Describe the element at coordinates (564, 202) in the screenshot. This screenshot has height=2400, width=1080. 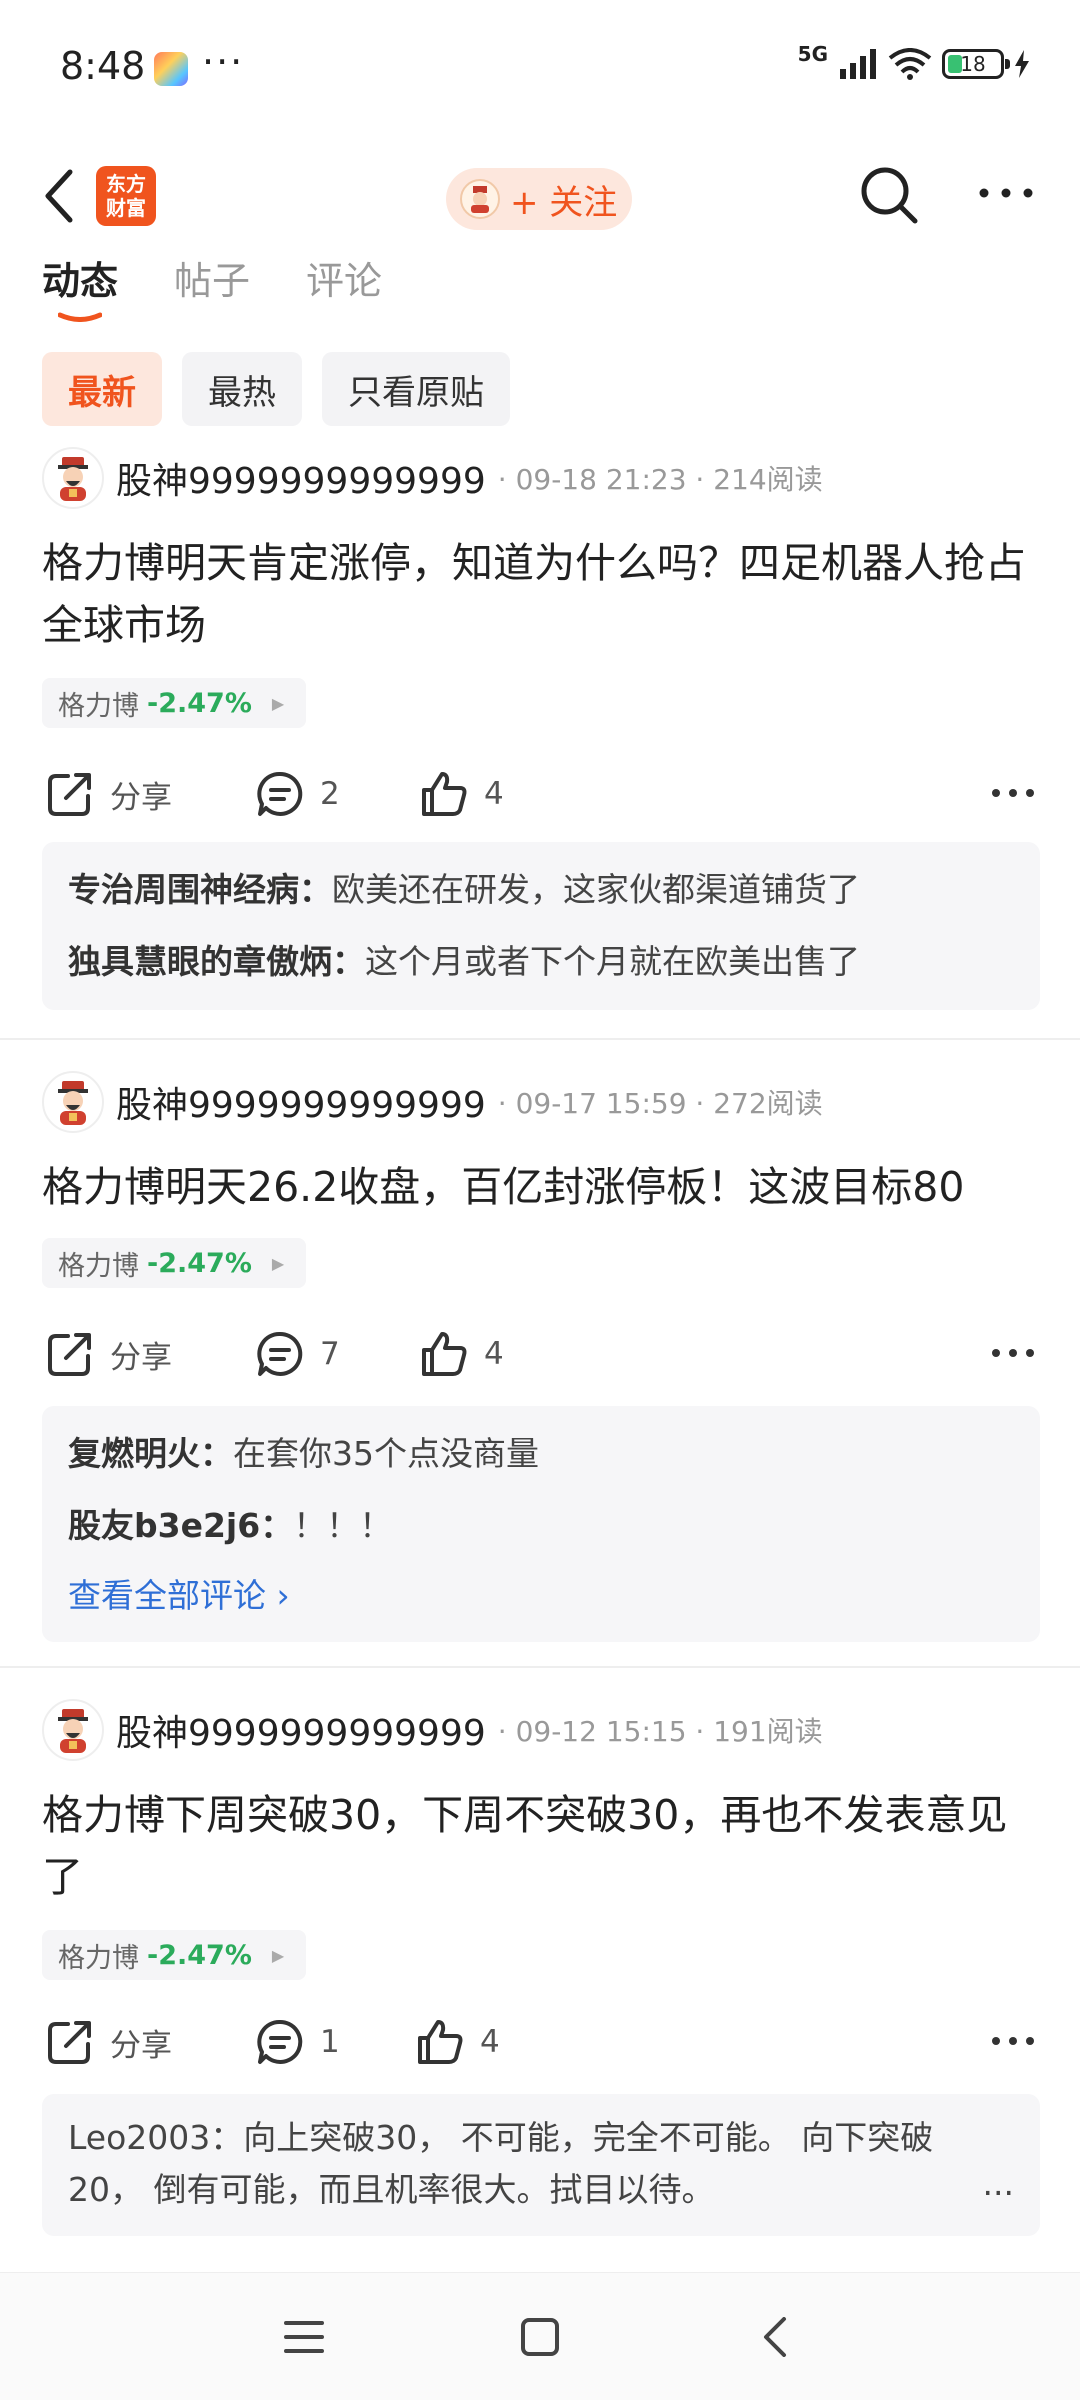
I see `follow-label: + 关注` at that location.